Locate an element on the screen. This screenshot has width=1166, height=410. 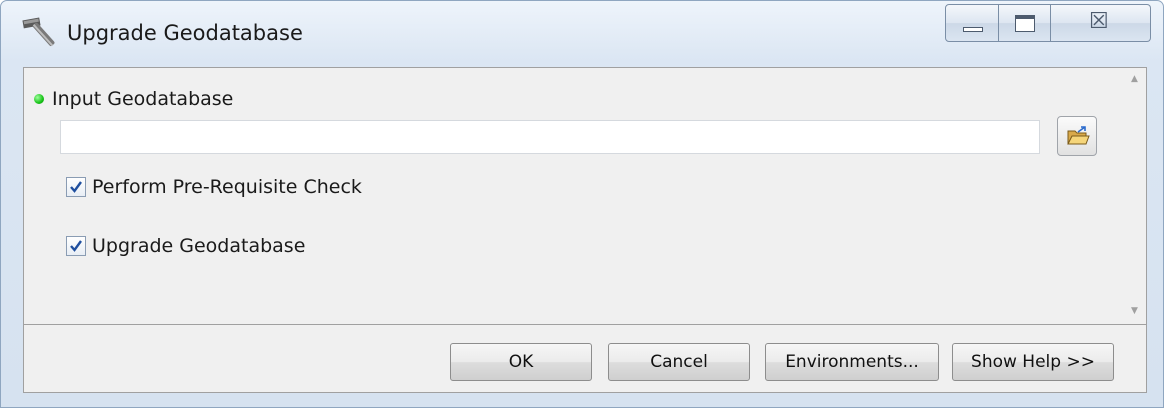
input-geodatabase-label-row: Input Geodatabase is located at coordinates (133, 99).